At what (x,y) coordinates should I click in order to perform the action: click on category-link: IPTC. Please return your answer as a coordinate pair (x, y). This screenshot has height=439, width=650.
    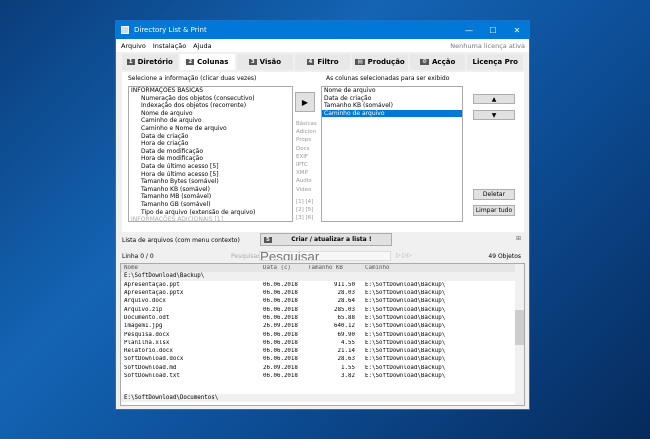
    Looking at the image, I should click on (306, 165).